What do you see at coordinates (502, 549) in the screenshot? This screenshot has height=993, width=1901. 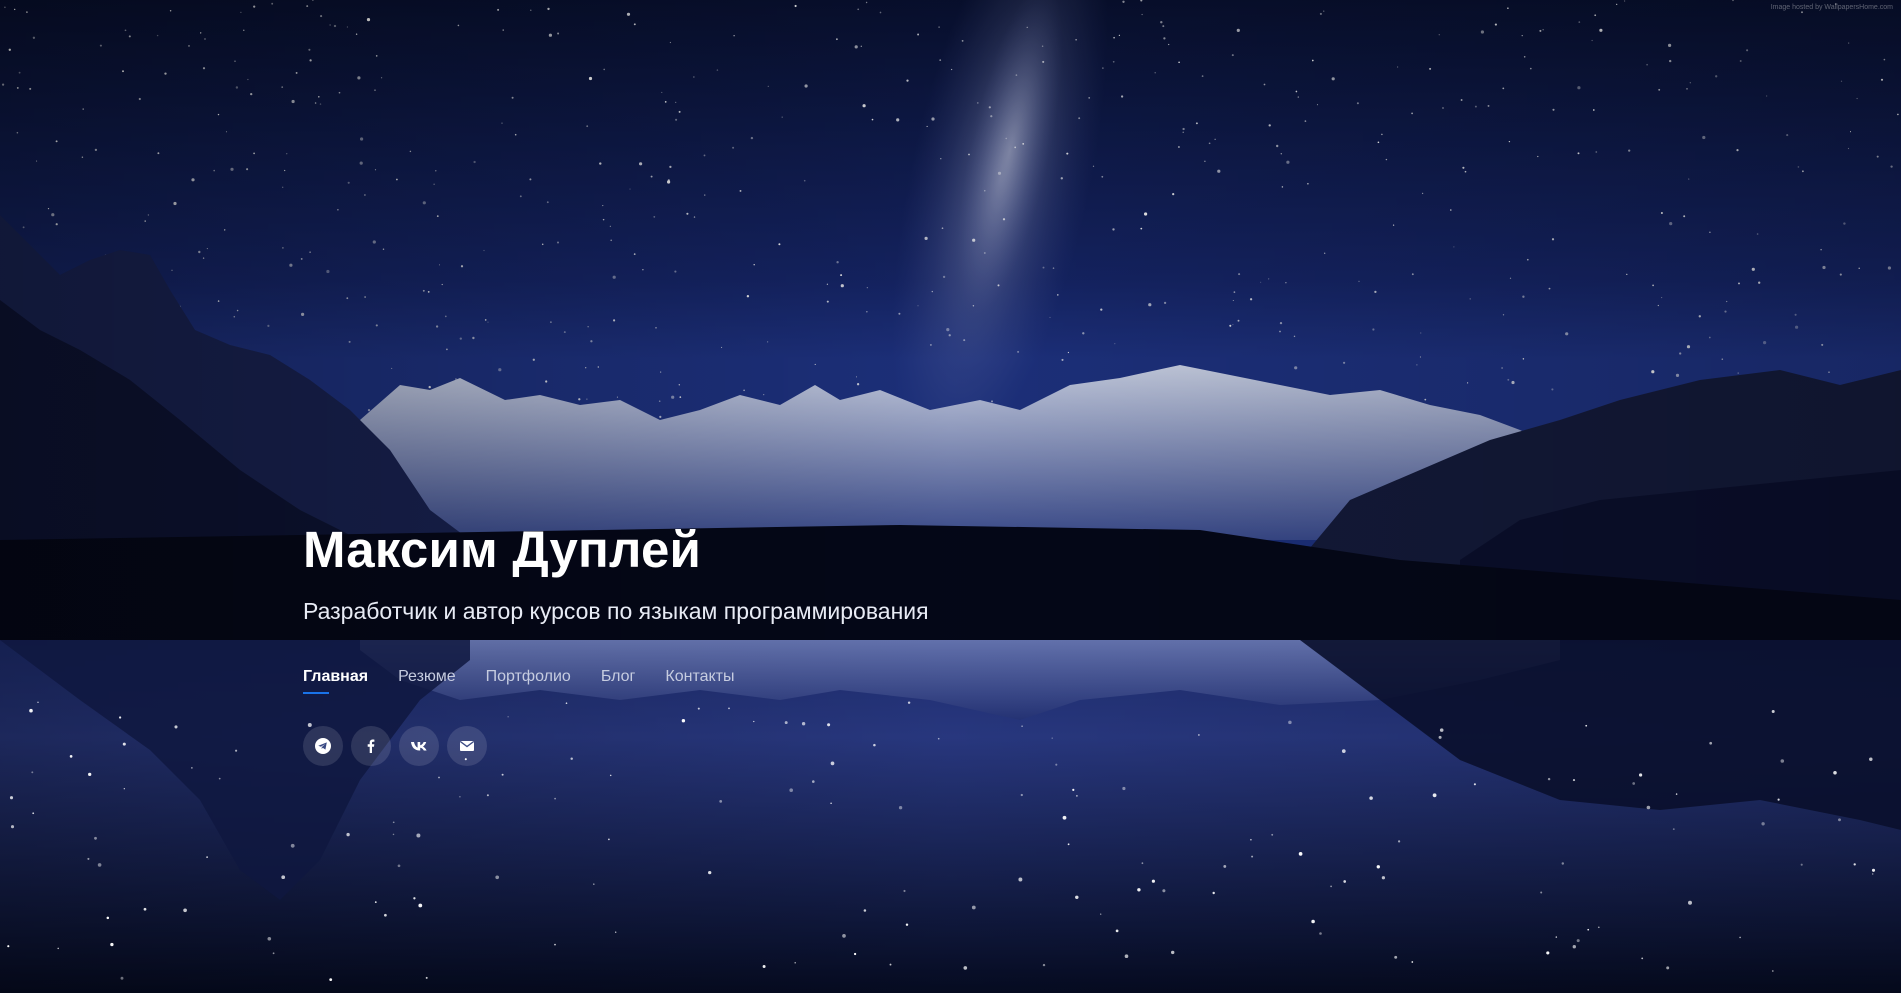 I see `page-title: Максим Дуплей` at bounding box center [502, 549].